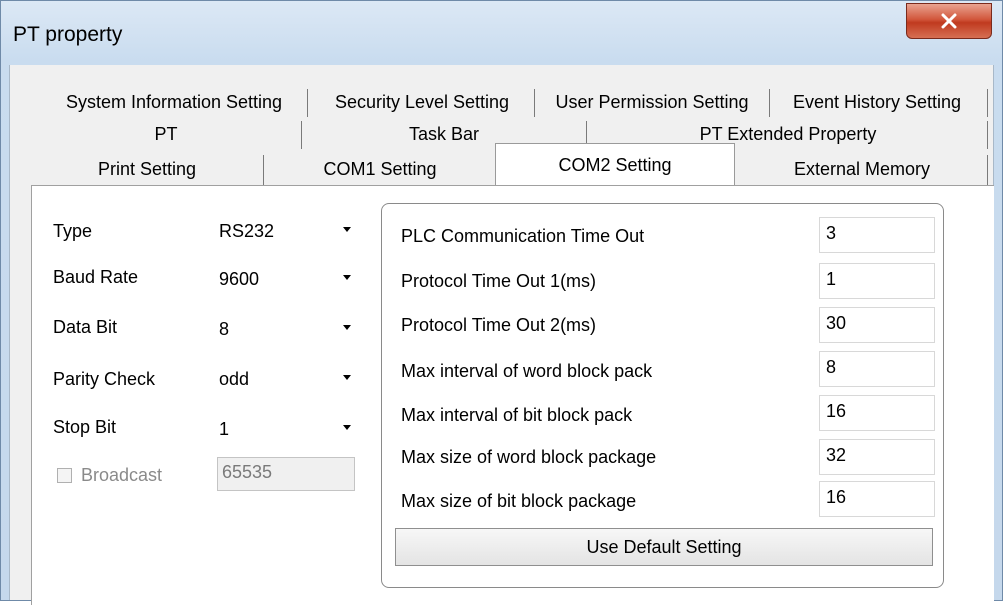 This screenshot has width=1005, height=605. I want to click on data-bit-select: 8, so click(286, 329).